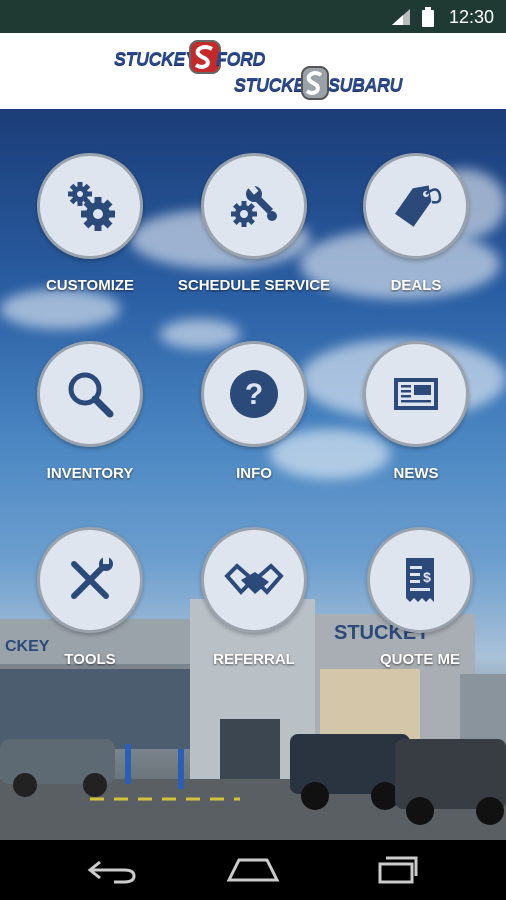 The image size is (506, 900). I want to click on tile-info: ? INFO, so click(254, 411).